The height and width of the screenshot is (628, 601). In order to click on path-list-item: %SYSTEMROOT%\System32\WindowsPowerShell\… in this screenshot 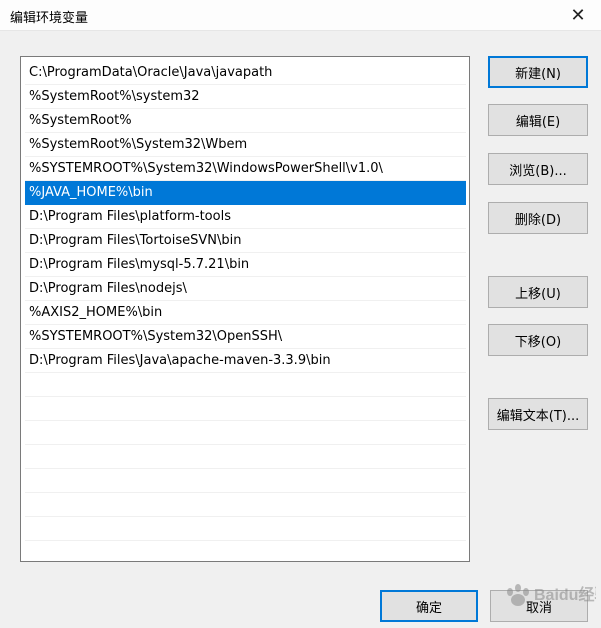, I will do `click(245, 169)`.